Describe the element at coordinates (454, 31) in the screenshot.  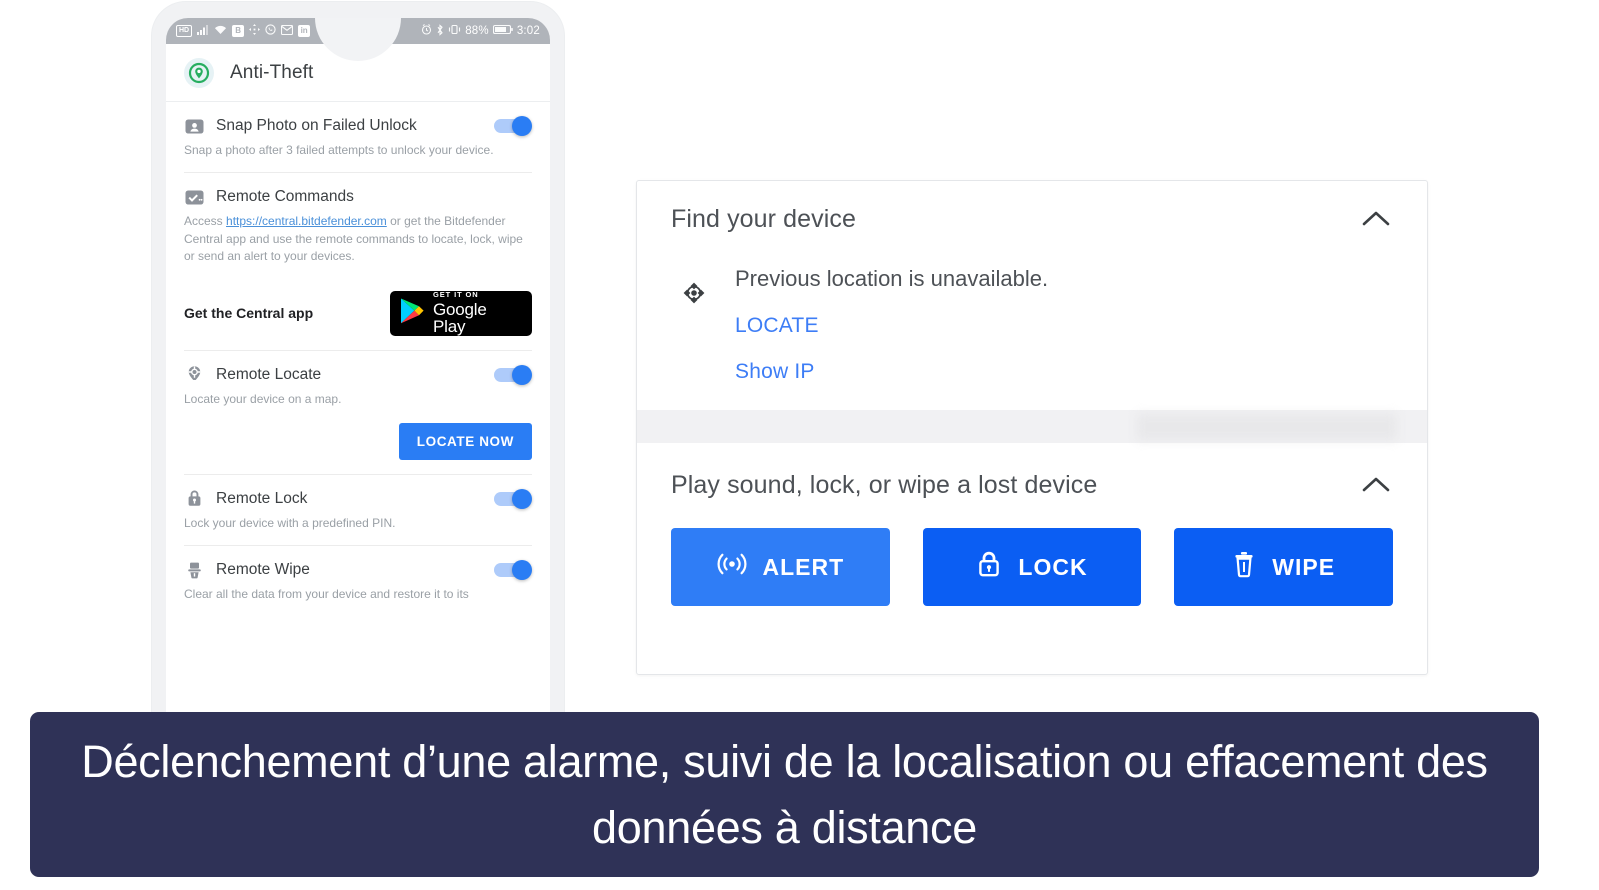
I see `vibrate-icon` at that location.